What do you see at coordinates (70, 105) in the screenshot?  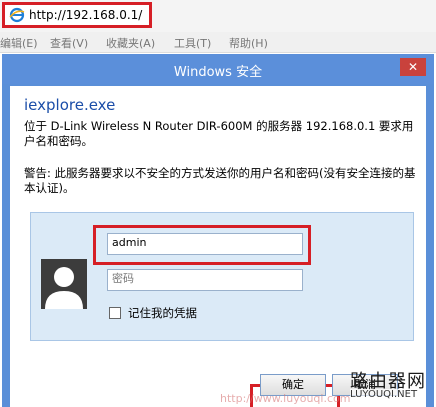 I see `app-name: iexplore.exe` at bounding box center [70, 105].